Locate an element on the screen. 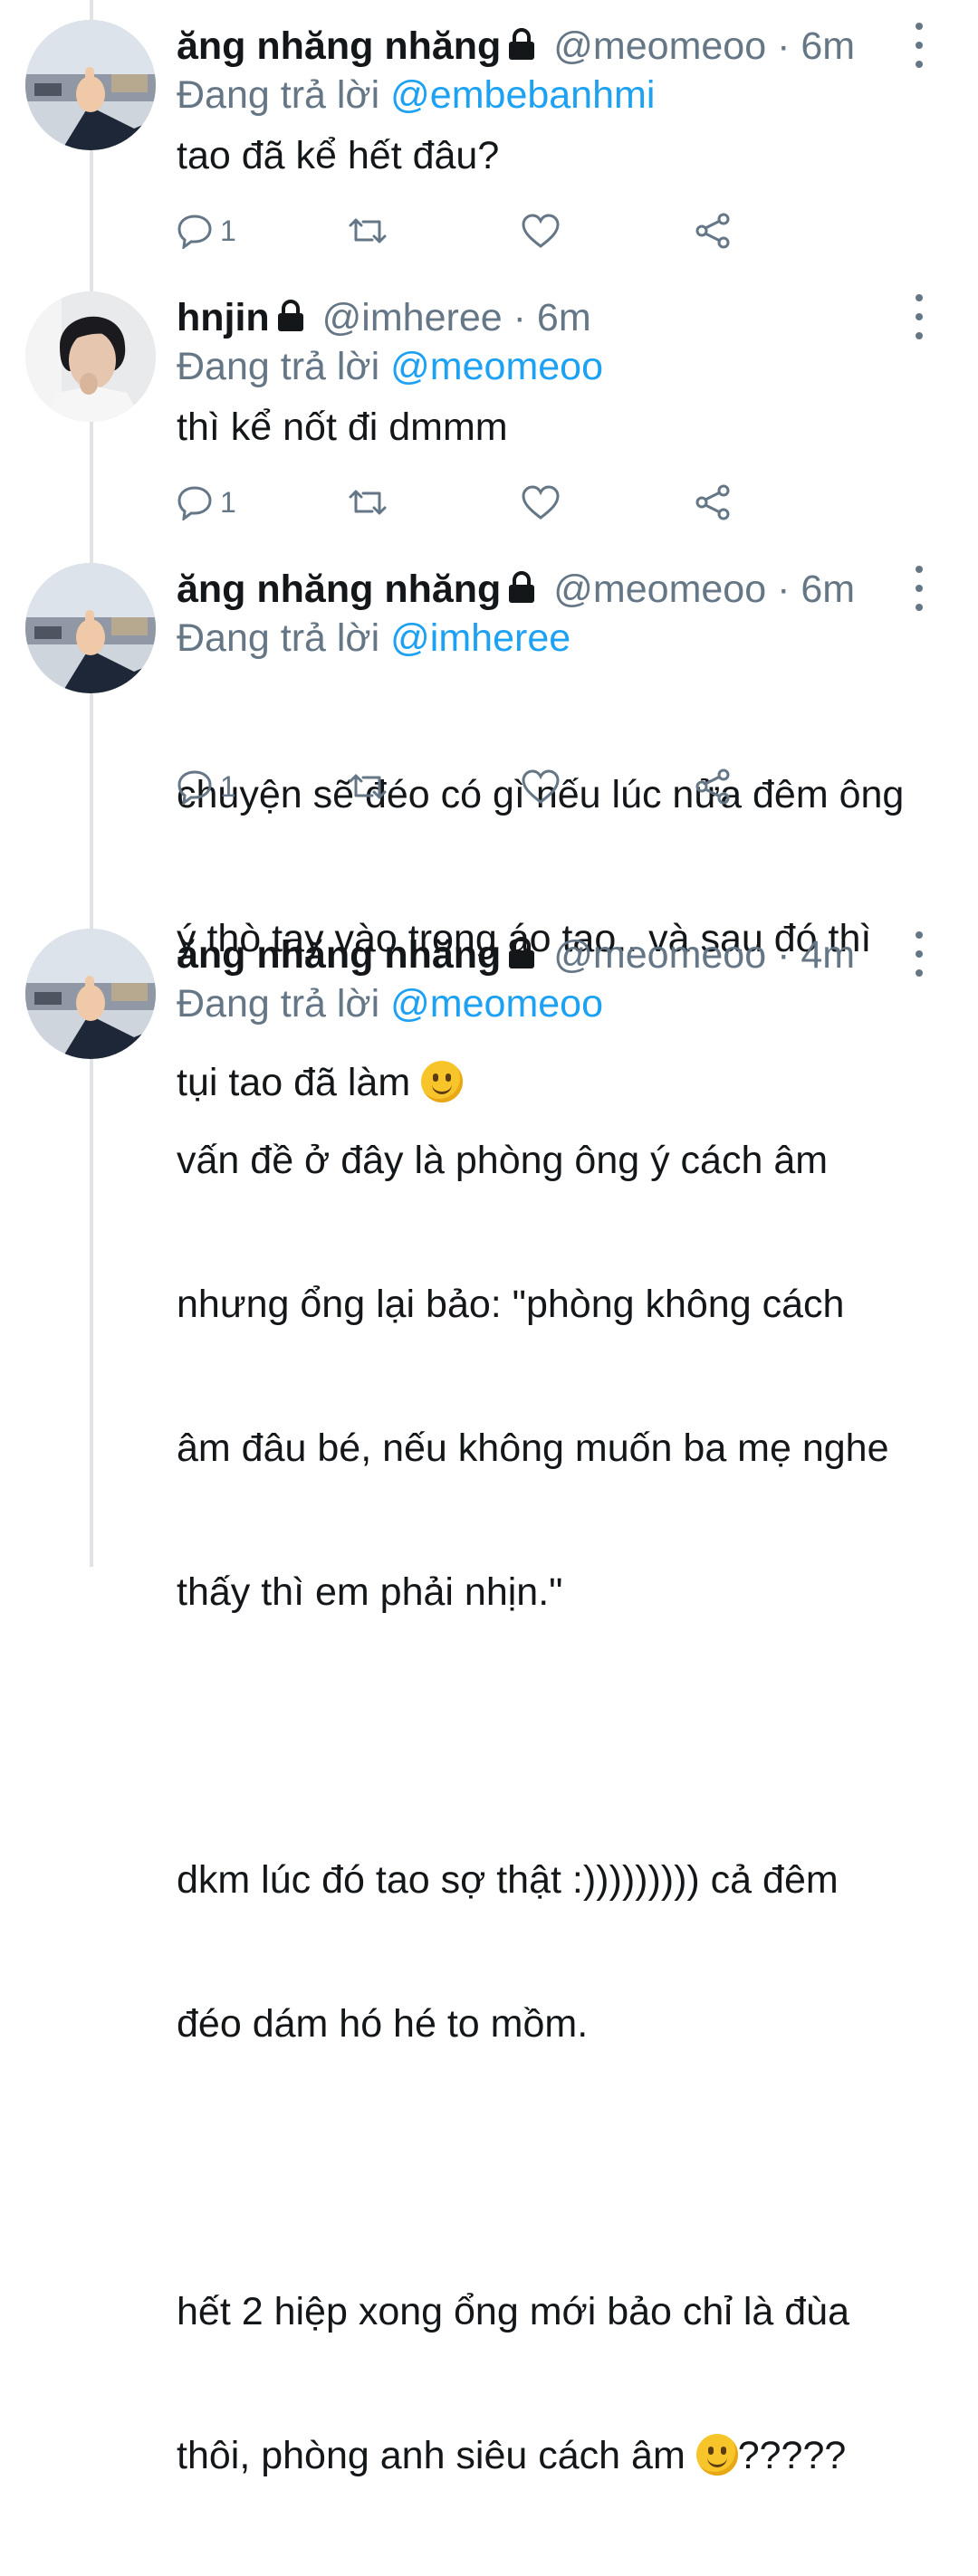 This screenshot has height=2576, width=978. reply-mention: @embebanhmi is located at coordinates (522, 95).